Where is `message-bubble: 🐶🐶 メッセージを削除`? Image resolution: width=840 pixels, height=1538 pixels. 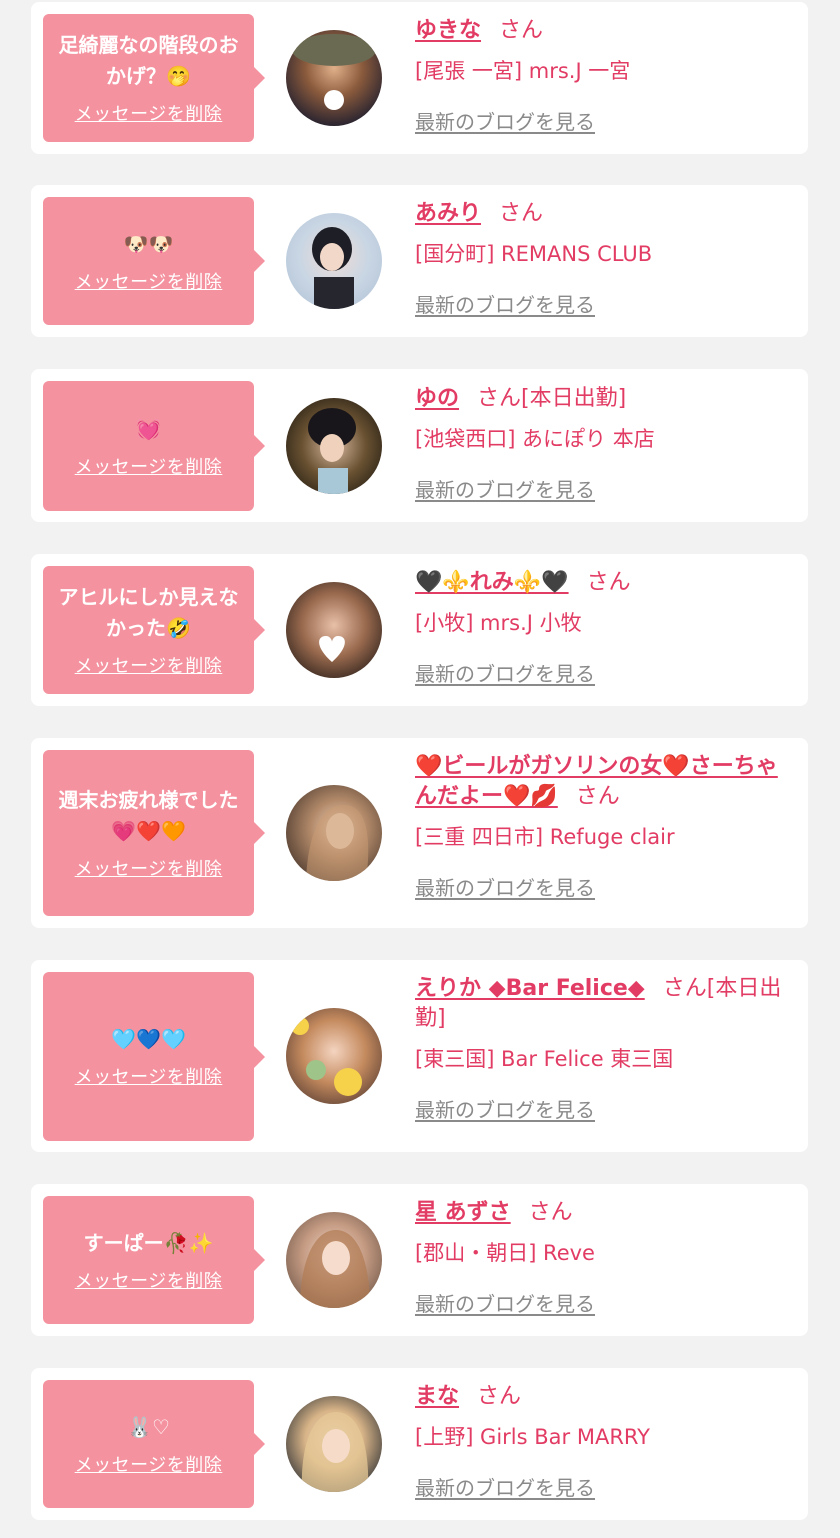 message-bubble: 🐶🐶 メッセージを削除 is located at coordinates (154, 261).